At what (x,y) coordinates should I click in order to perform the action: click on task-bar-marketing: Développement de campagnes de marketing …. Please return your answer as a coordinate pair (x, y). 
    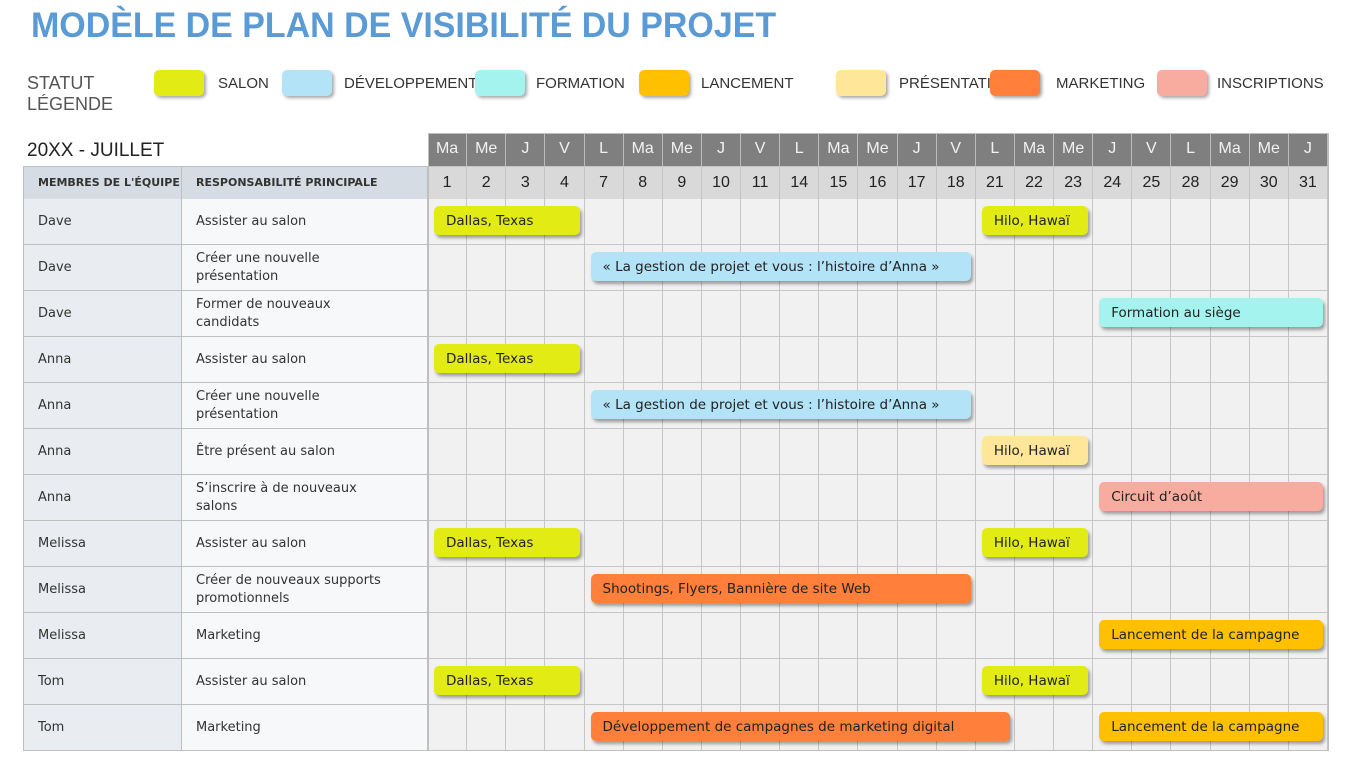
    Looking at the image, I should click on (800, 726).